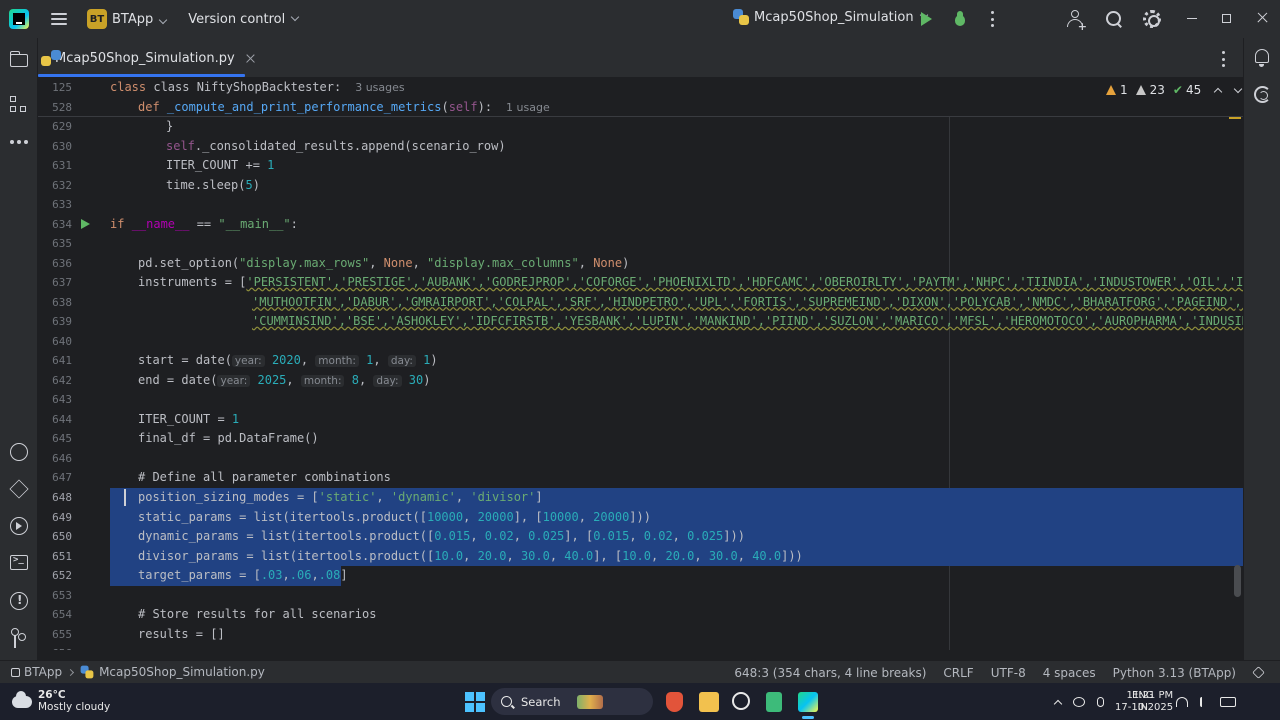  What do you see at coordinates (1114, 19) in the screenshot?
I see `search-icon` at bounding box center [1114, 19].